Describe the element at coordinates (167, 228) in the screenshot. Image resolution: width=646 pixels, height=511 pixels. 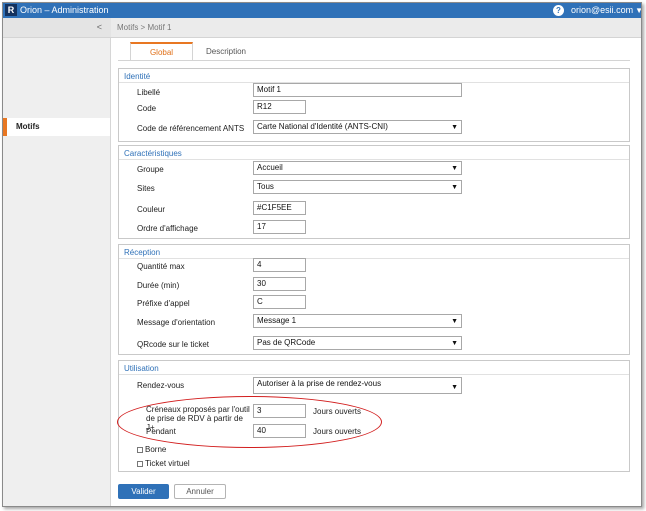
I see `ordre-label: Ordre d'affichage` at that location.